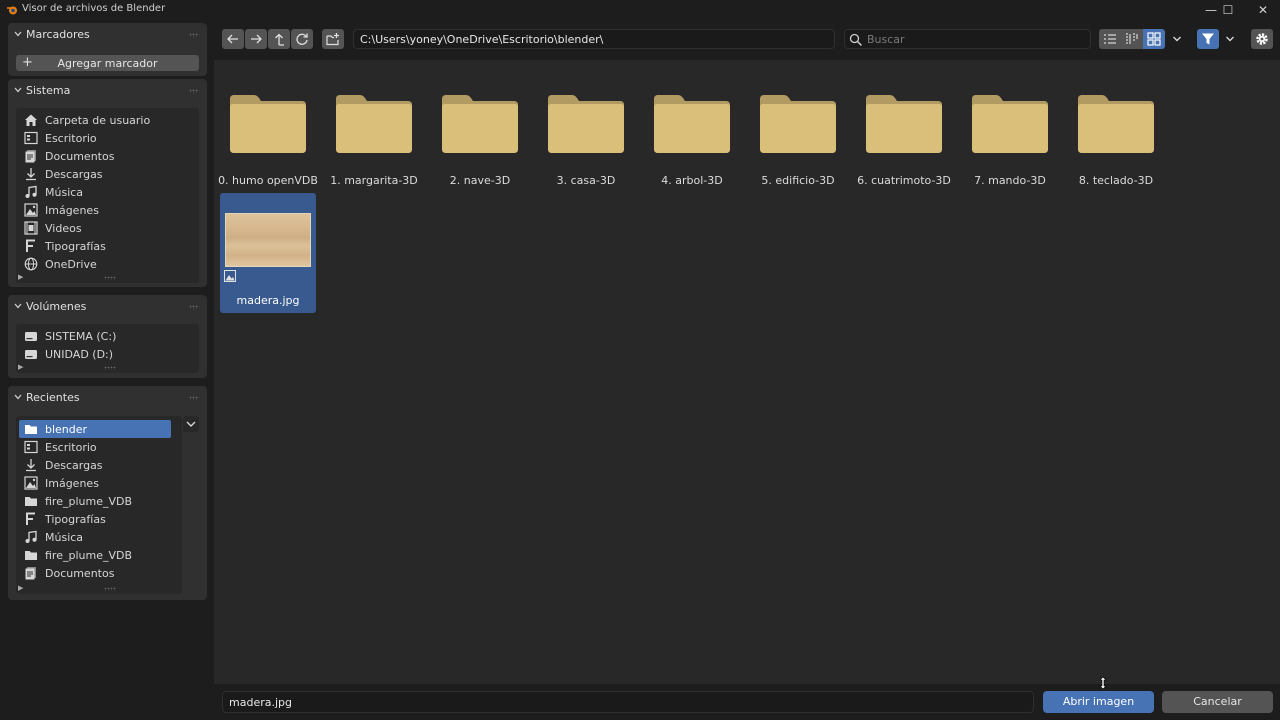 This screenshot has width=1280, height=720. I want to click on recent-item-desktop: Escritorio, so click(99, 447).